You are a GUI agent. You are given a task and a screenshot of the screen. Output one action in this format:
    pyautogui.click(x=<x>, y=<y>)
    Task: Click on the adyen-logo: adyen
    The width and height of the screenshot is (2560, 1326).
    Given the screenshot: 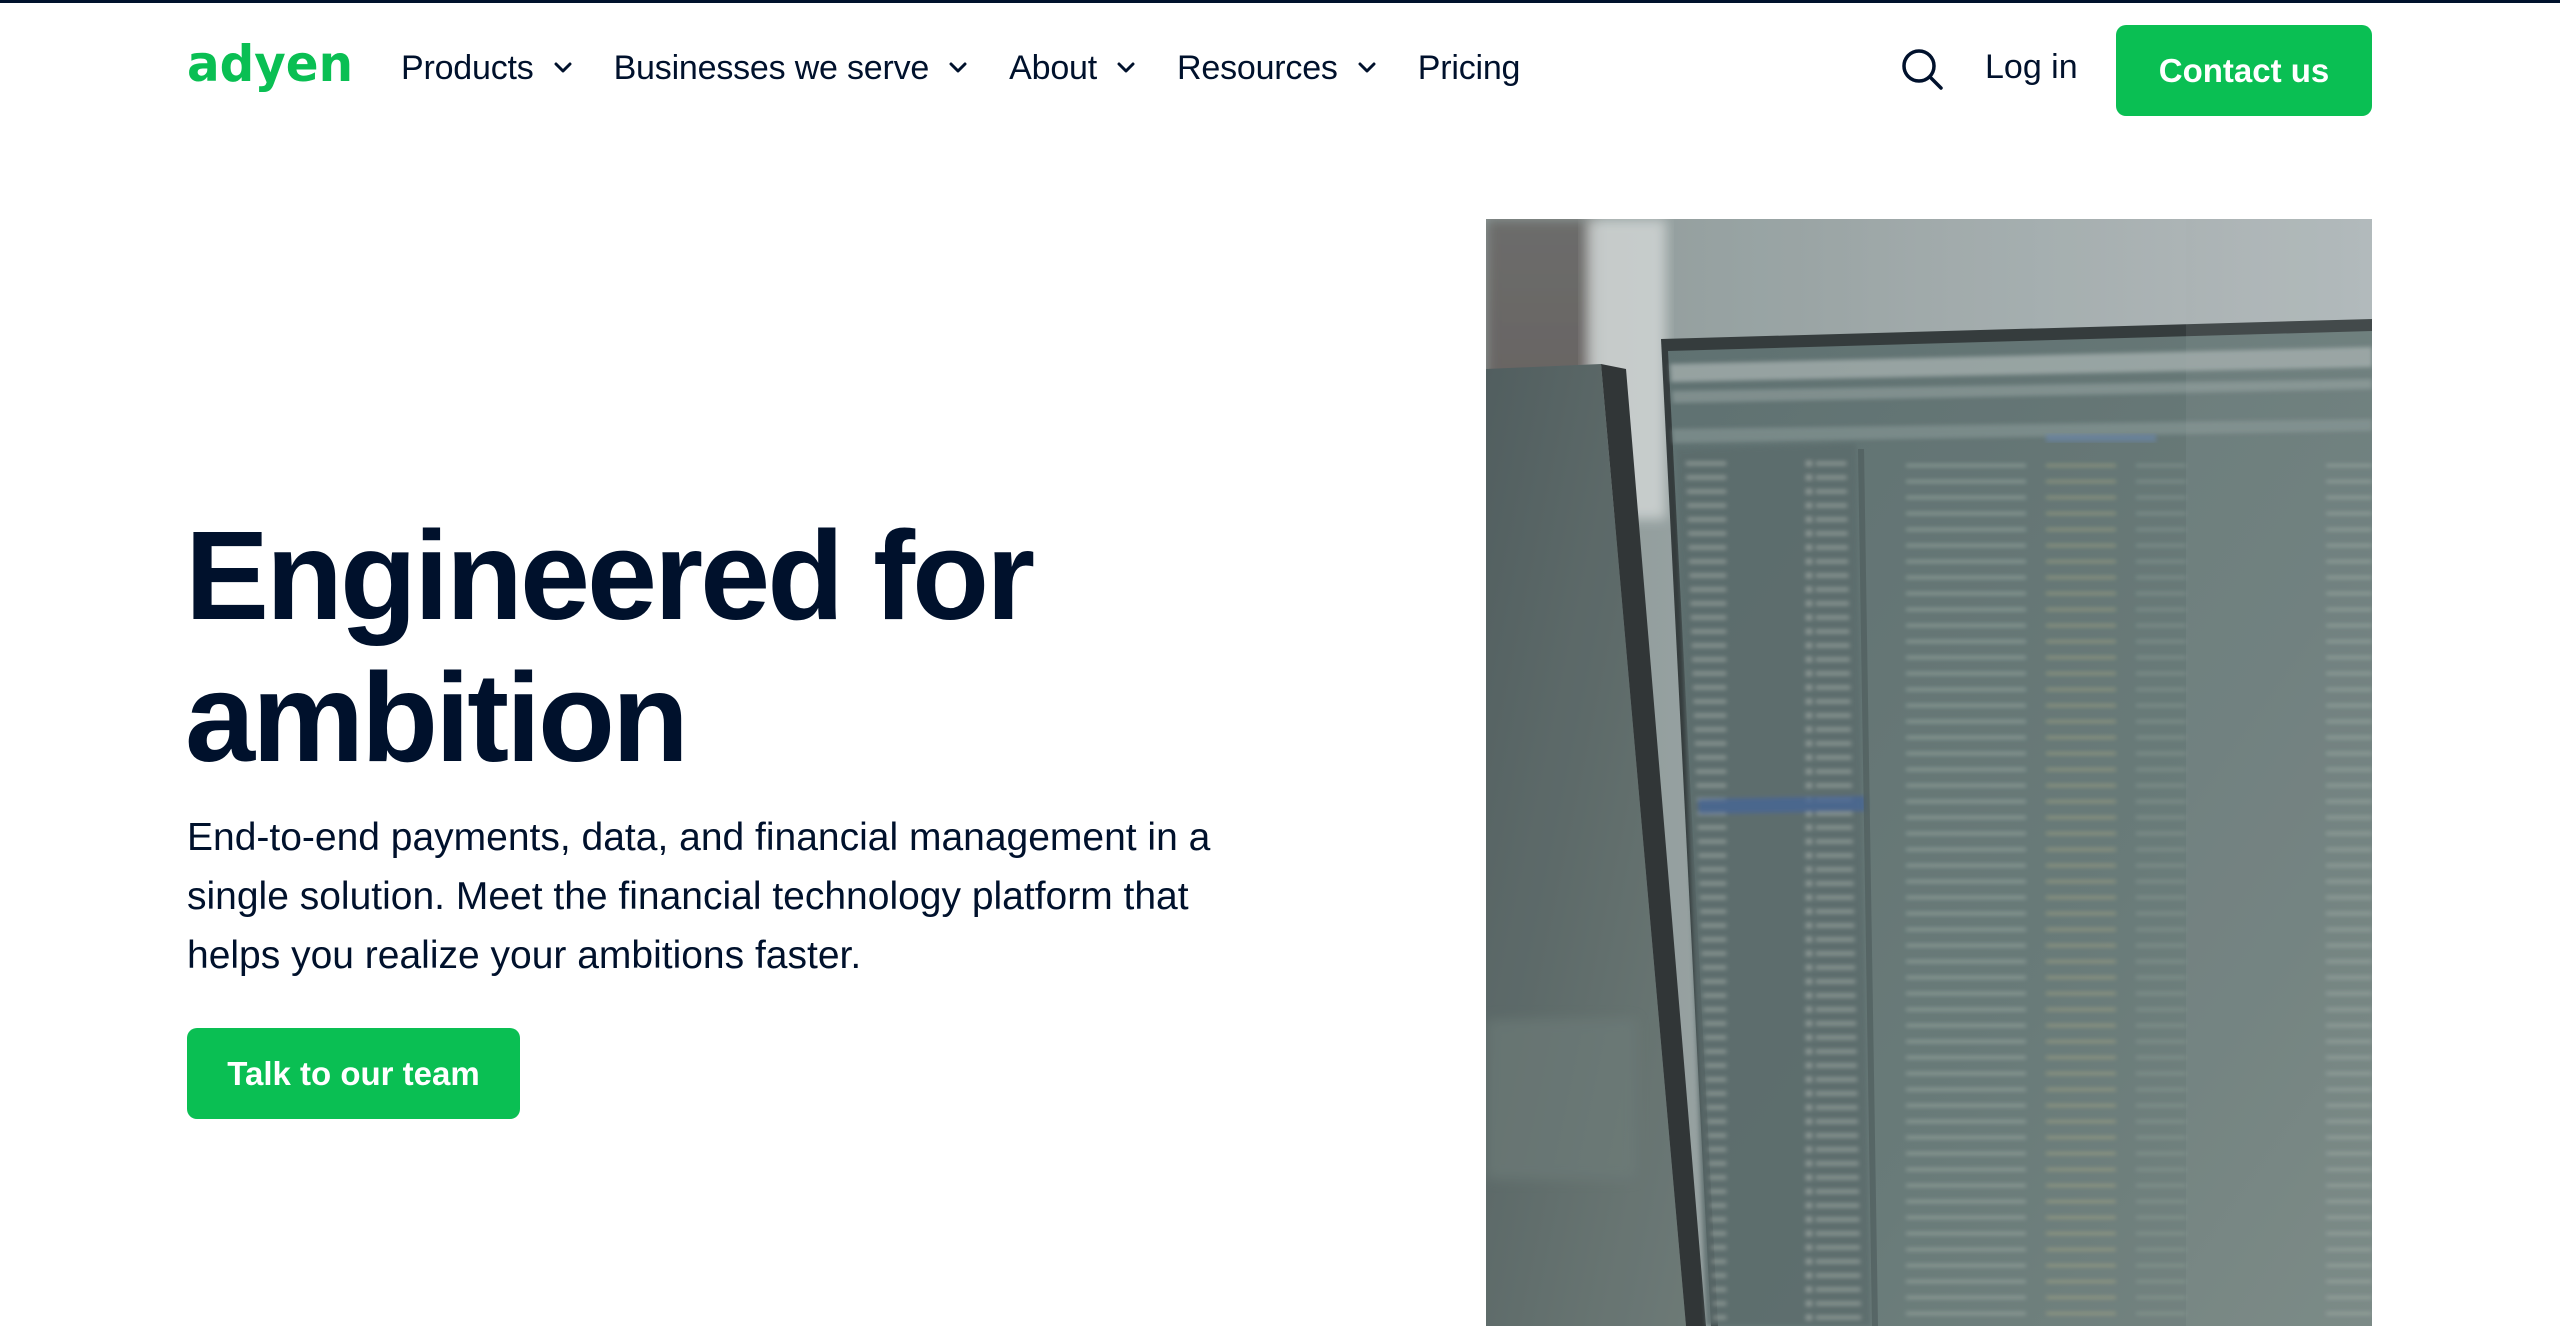 What is the action you would take?
    pyautogui.click(x=271, y=68)
    